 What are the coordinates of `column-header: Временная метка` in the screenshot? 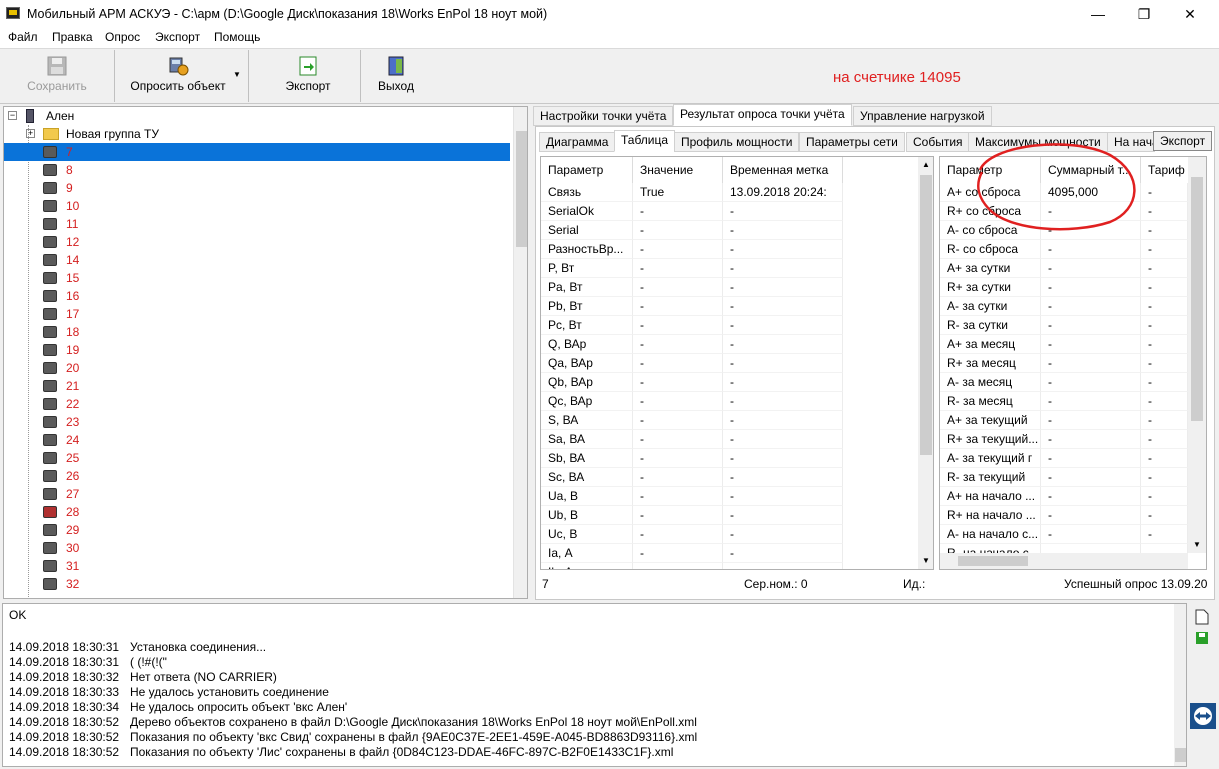 It's located at (783, 170).